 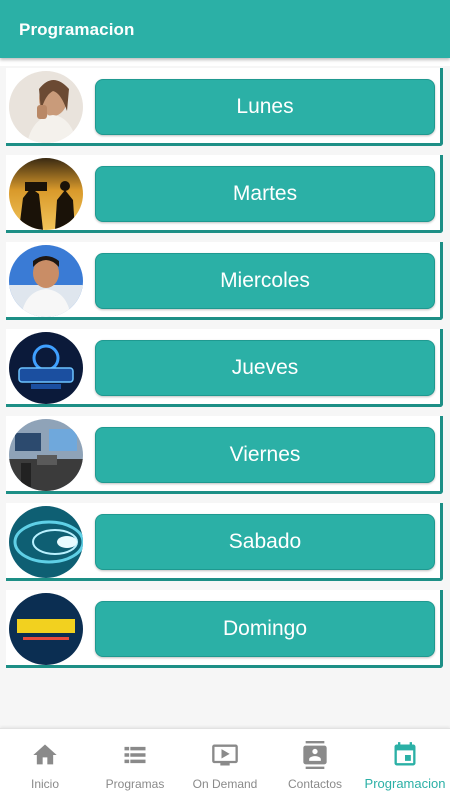 I want to click on day-button-sabado: Sabado, so click(x=265, y=542).